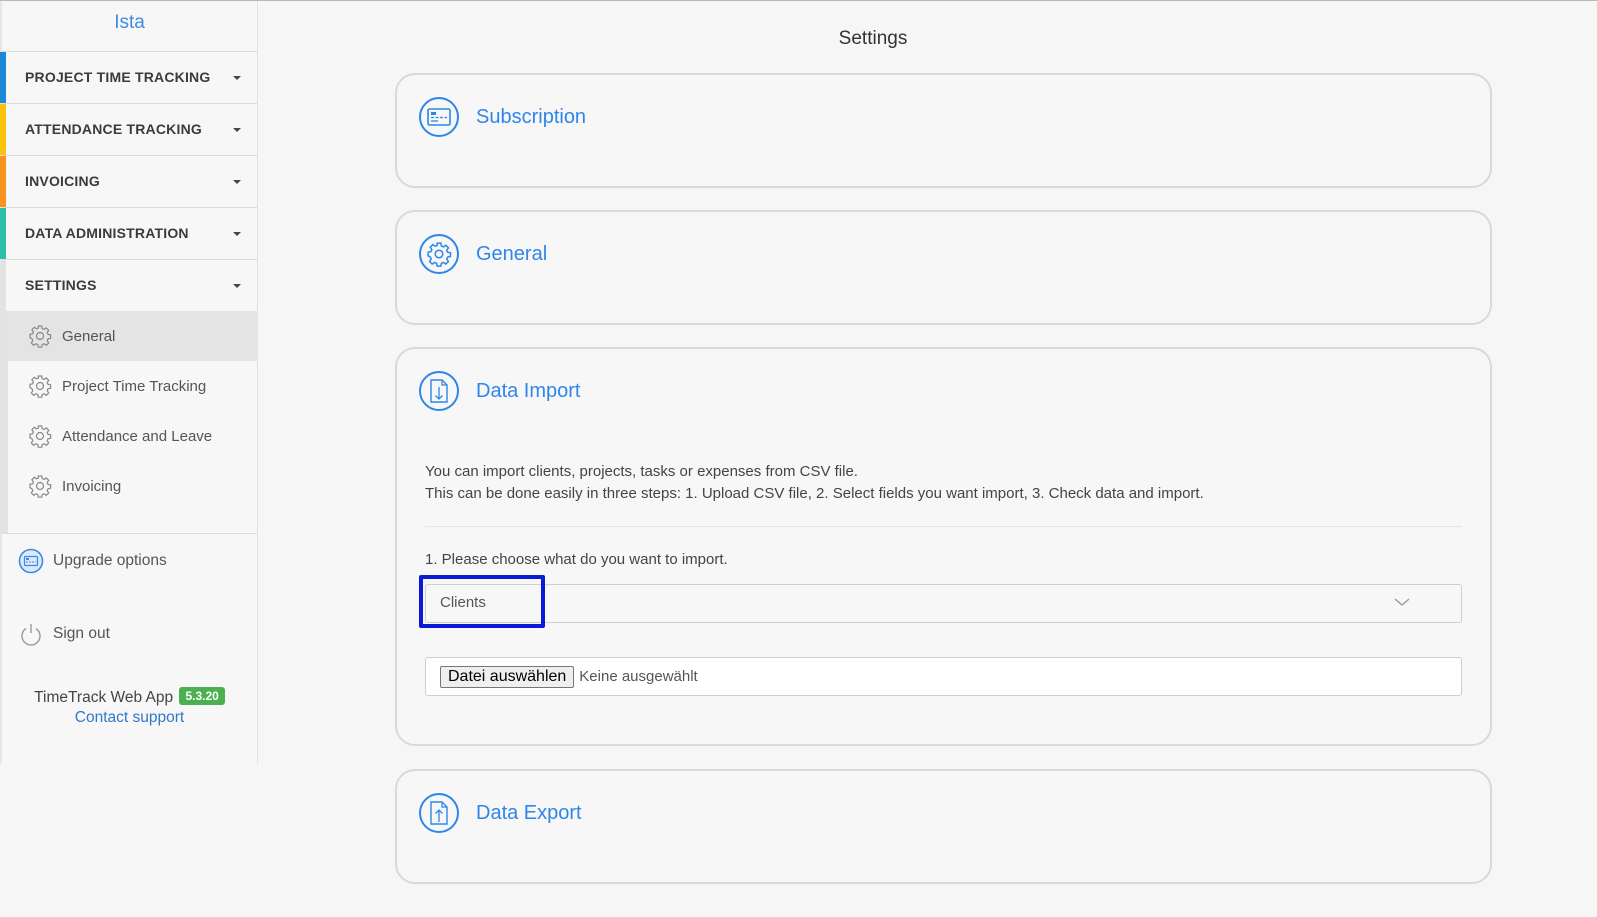  I want to click on sub-item-label: Project Time Tracking, so click(134, 386).